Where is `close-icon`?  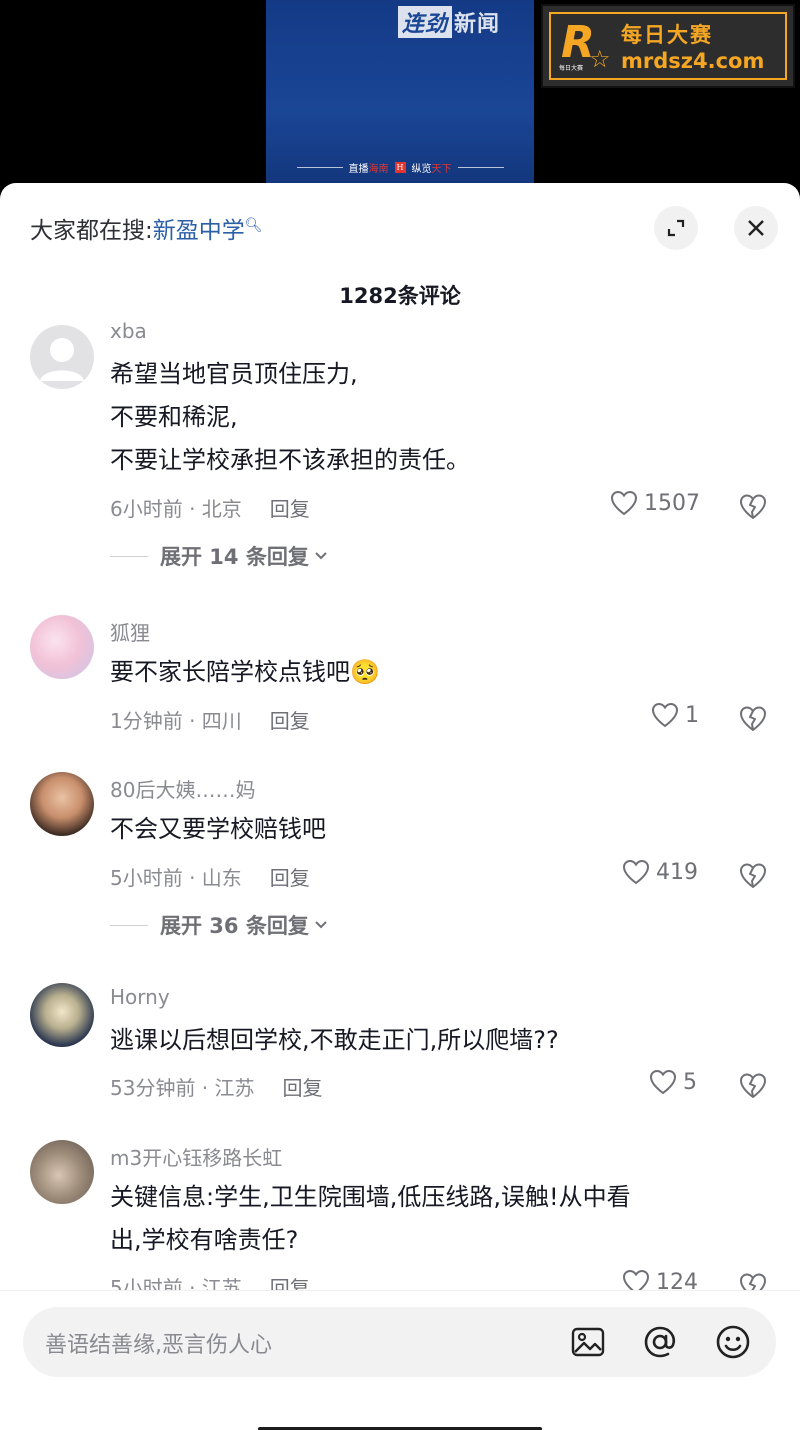
close-icon is located at coordinates (756, 228).